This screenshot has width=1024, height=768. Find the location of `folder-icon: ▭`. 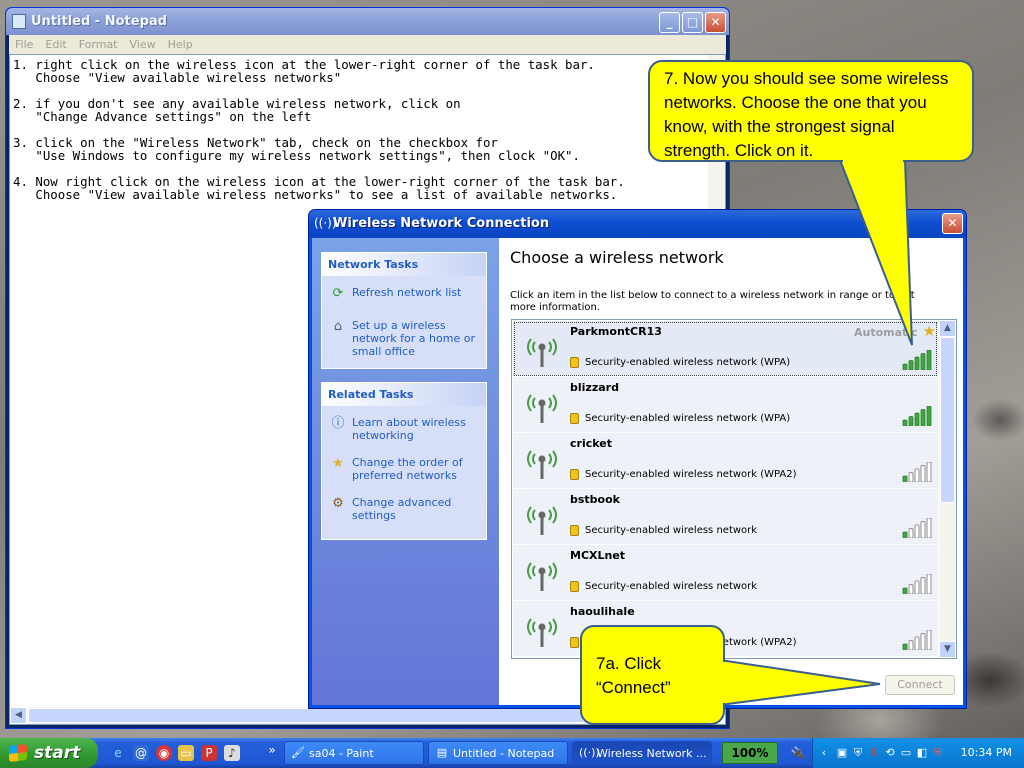

folder-icon: ▭ is located at coordinates (186, 753).